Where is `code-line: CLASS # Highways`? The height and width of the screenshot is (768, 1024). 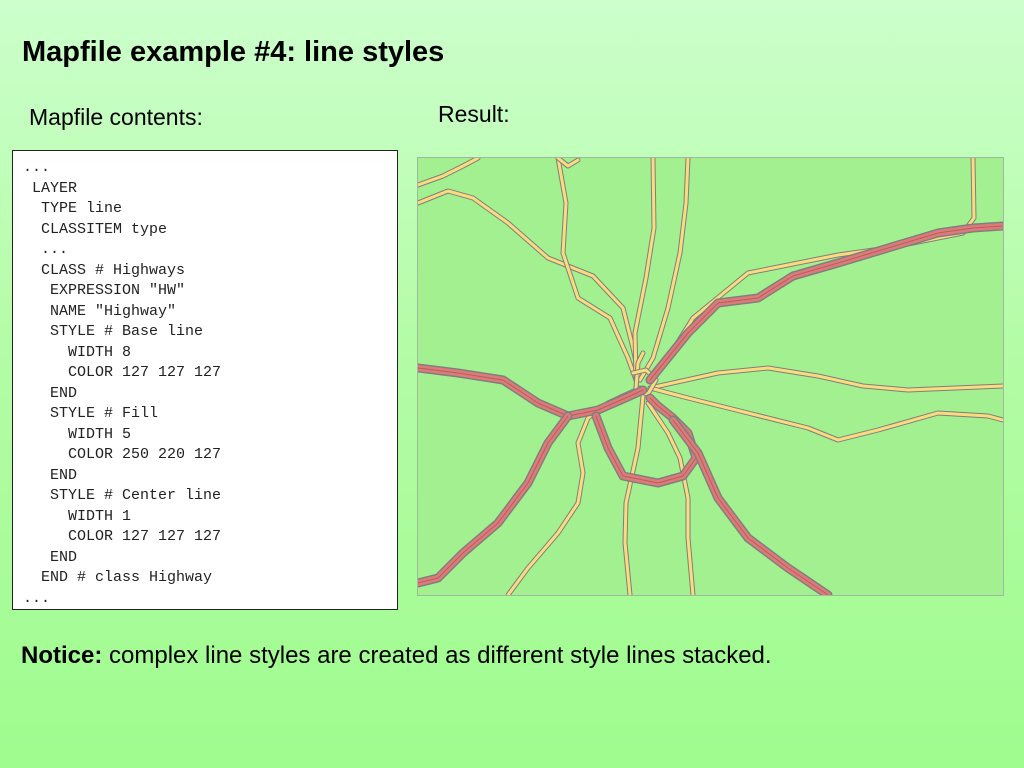
code-line: CLASS # Highways is located at coordinates (104, 270).